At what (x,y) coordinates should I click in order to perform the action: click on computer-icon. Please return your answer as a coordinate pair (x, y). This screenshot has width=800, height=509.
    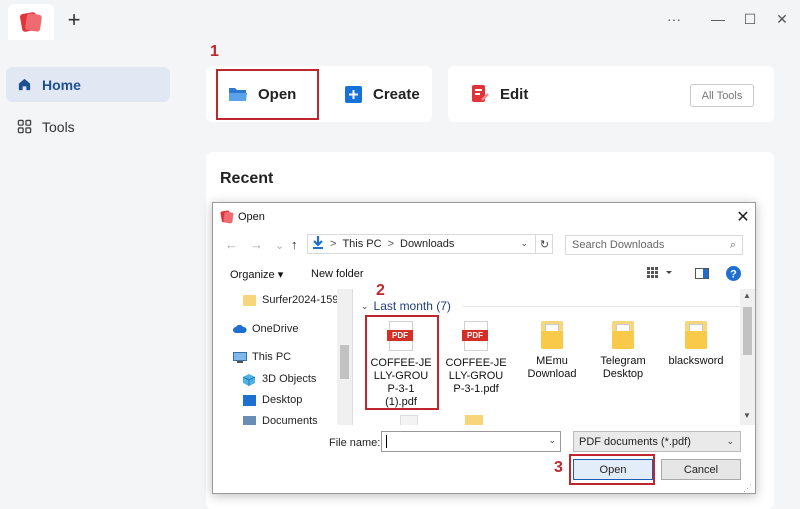
    Looking at the image, I should click on (240, 357).